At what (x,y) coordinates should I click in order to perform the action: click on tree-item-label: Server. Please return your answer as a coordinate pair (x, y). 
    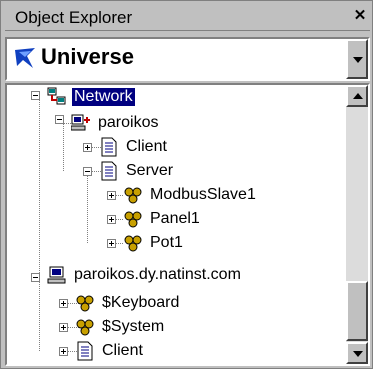
    Looking at the image, I should click on (150, 170).